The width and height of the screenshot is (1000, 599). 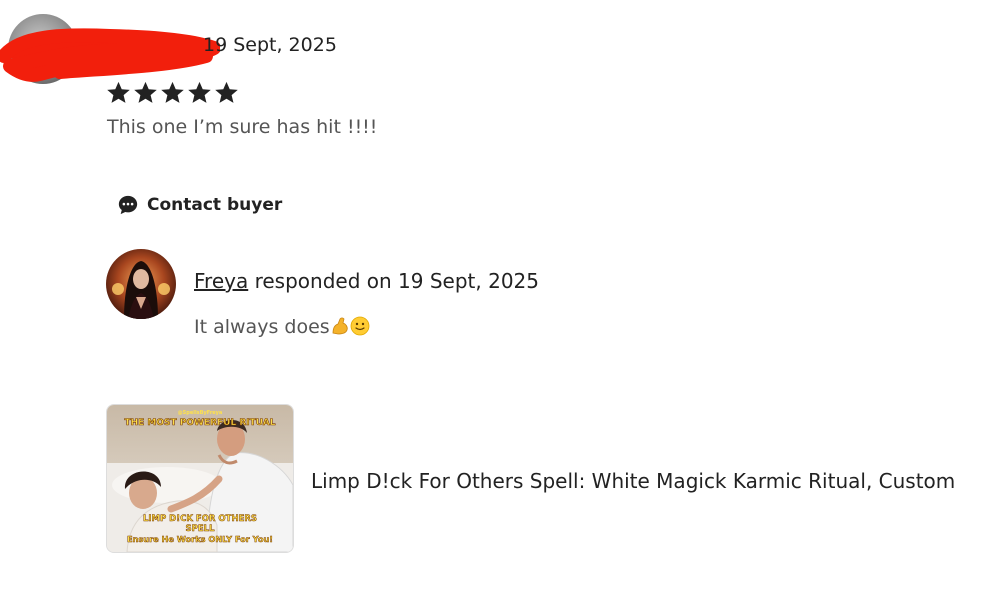 I want to click on seller-avatar, so click(x=141, y=284).